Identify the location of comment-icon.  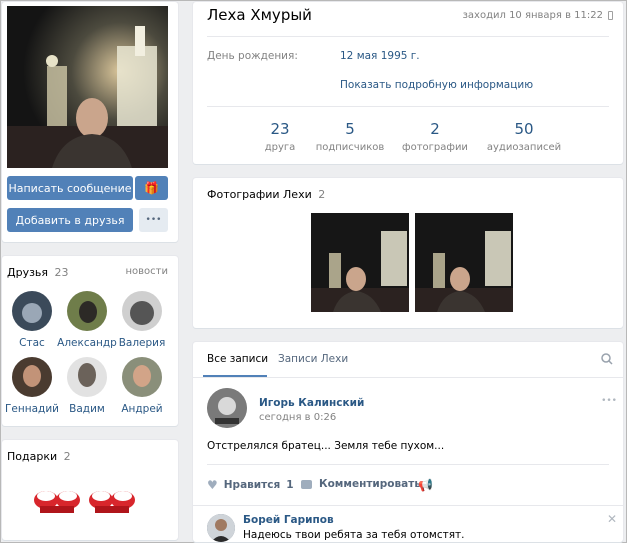
(306, 484).